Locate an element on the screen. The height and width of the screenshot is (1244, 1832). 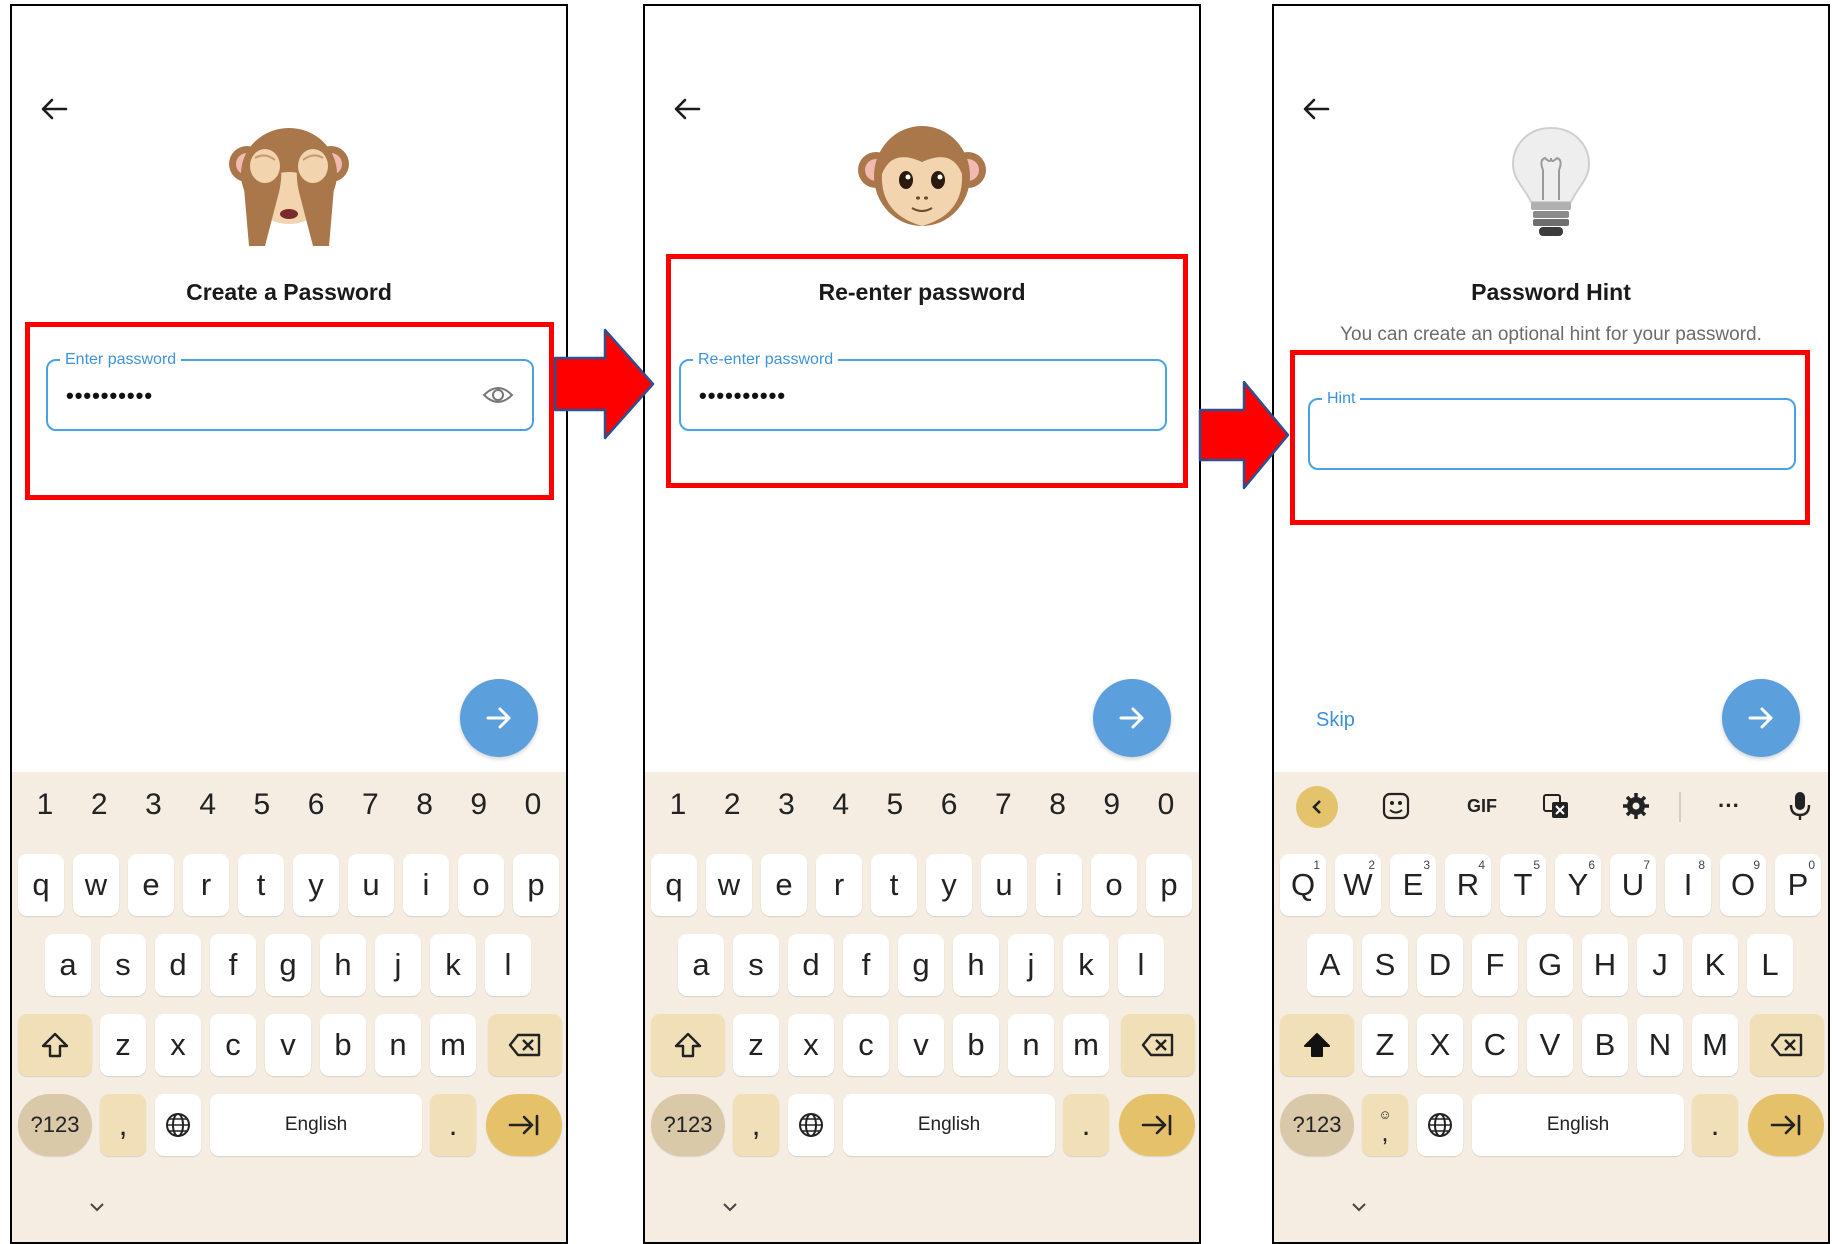
key-s: s is located at coordinates (756, 965).